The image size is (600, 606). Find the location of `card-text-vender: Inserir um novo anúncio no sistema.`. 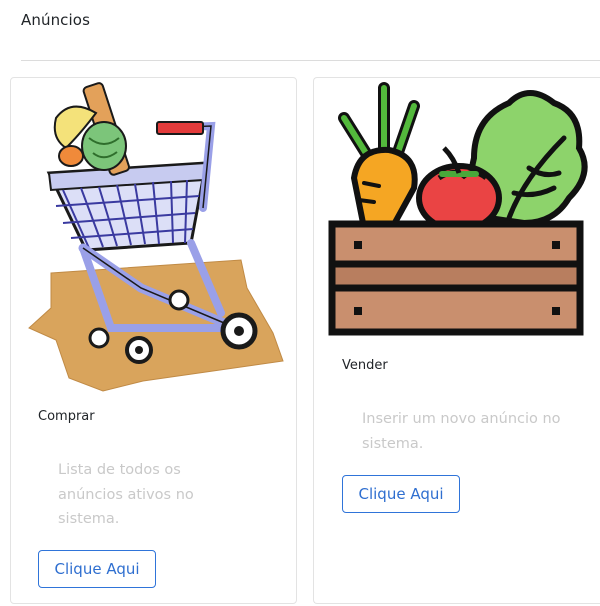

card-text-vender: Inserir um novo anúncio no sistema. is located at coordinates (461, 431).